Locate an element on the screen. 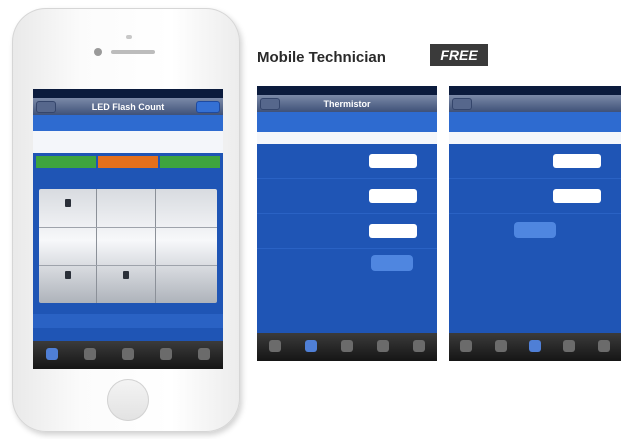 The height and width of the screenshot is (439, 626). home-button is located at coordinates (128, 400).